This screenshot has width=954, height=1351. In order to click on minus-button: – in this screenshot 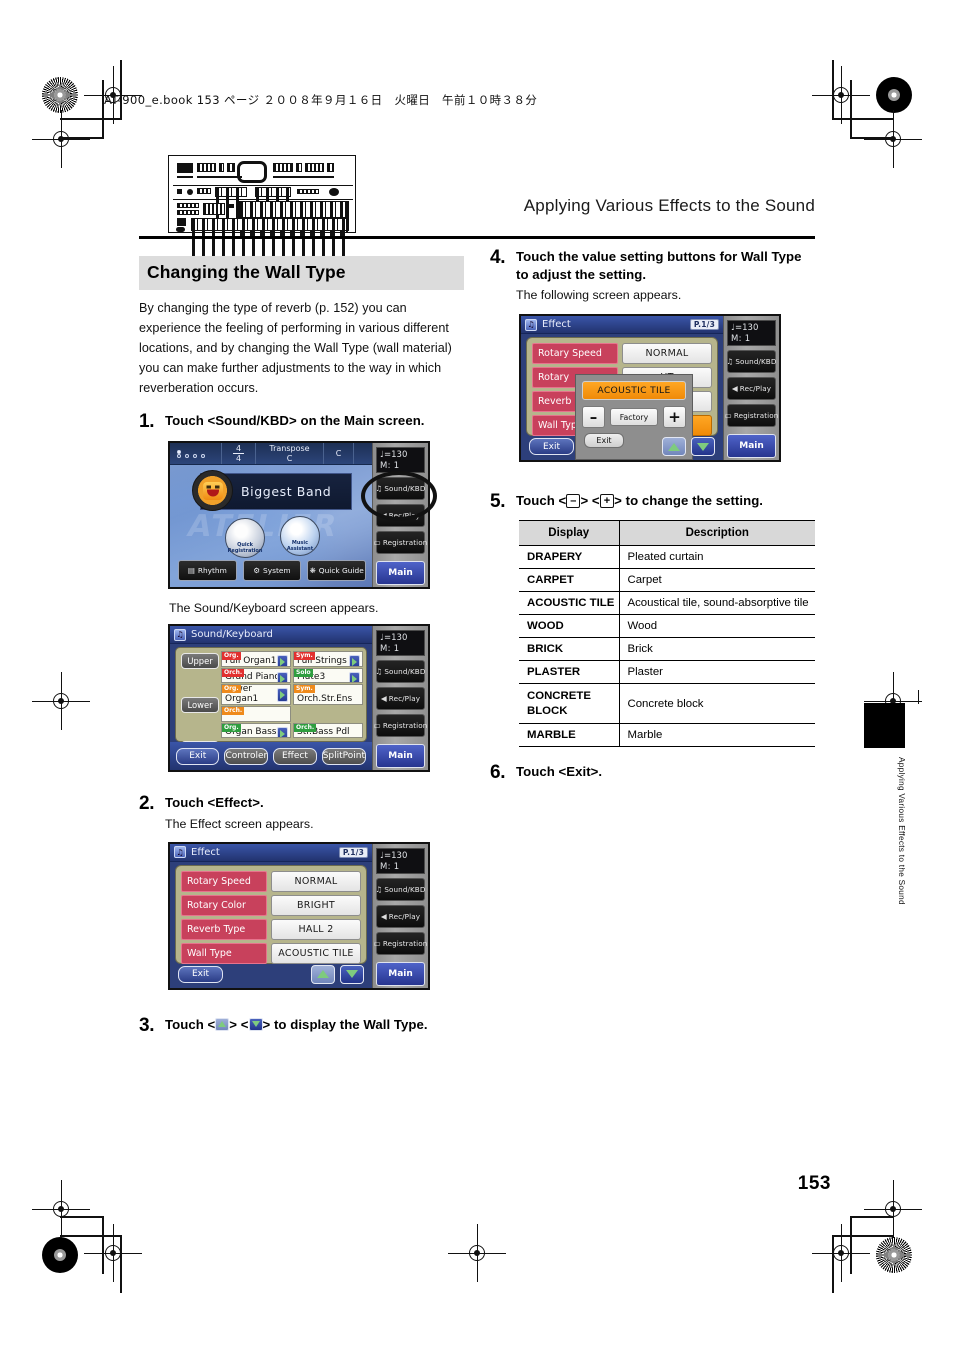, I will do `click(593, 417)`.